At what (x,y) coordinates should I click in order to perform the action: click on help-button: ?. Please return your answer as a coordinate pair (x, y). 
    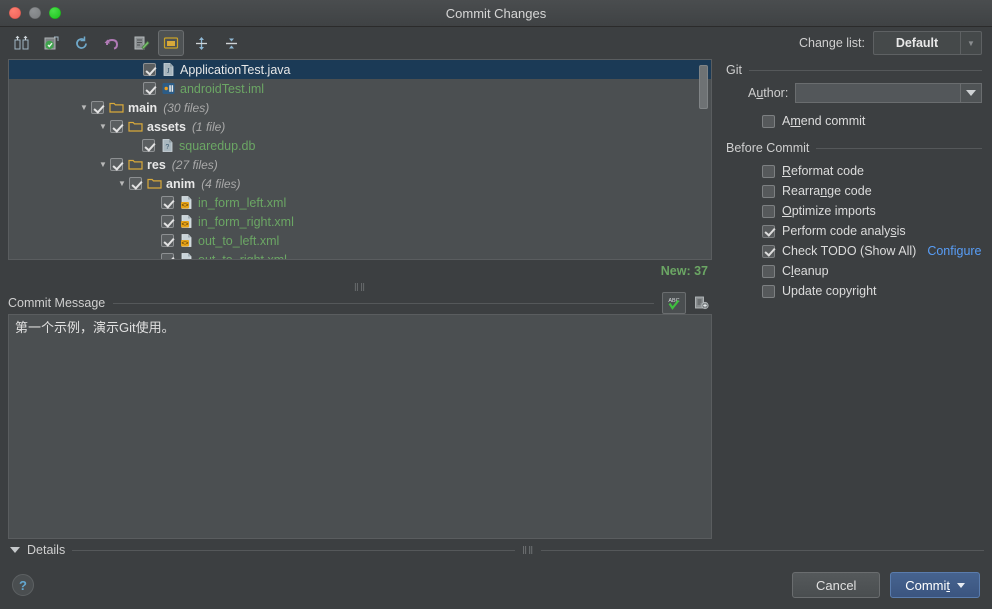
    Looking at the image, I should click on (23, 585).